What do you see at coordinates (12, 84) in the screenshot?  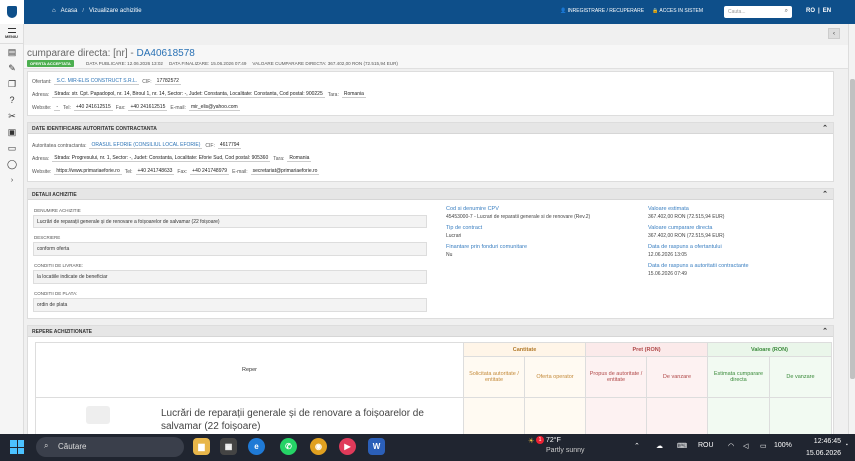 I see `layers-icon: ❐` at bounding box center [12, 84].